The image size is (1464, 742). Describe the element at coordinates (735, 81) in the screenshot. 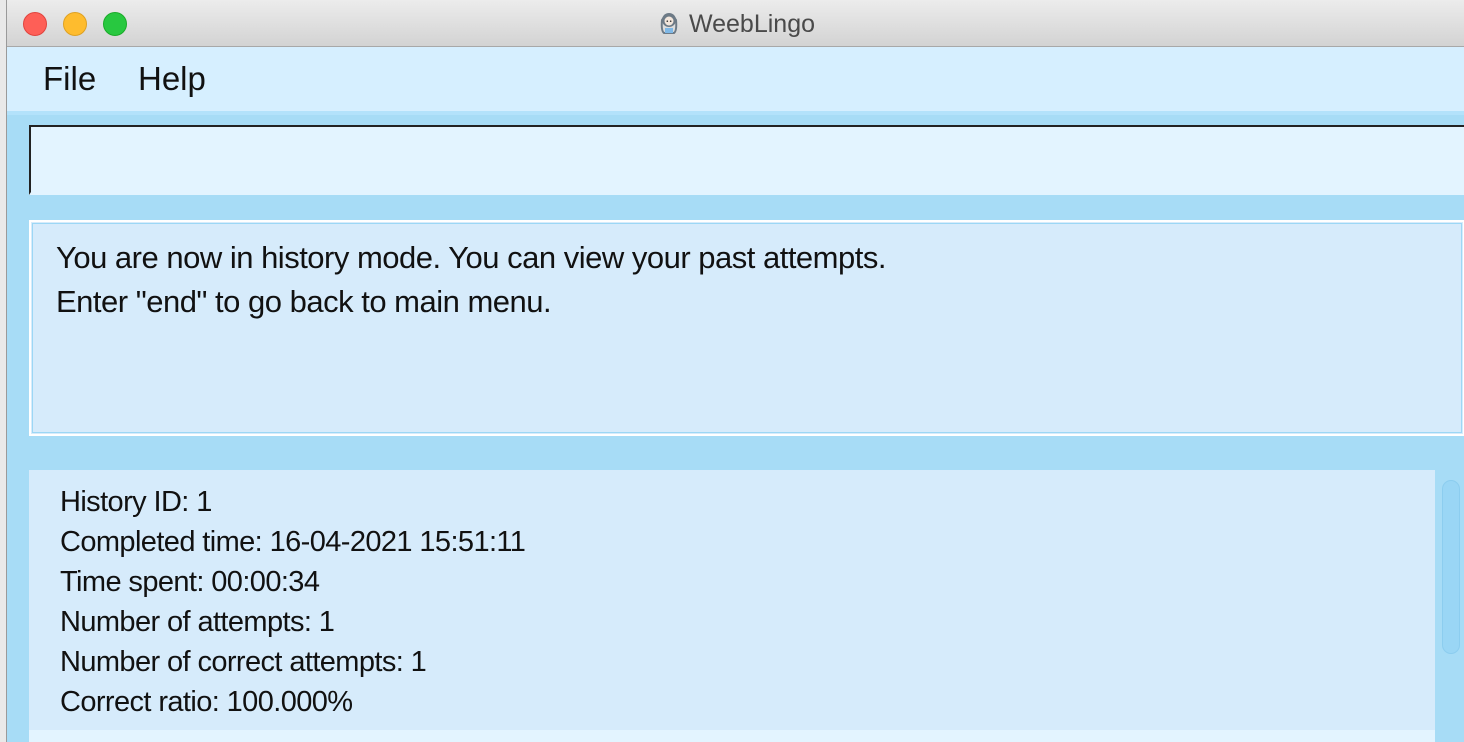

I see `menu-bar: File Help` at that location.